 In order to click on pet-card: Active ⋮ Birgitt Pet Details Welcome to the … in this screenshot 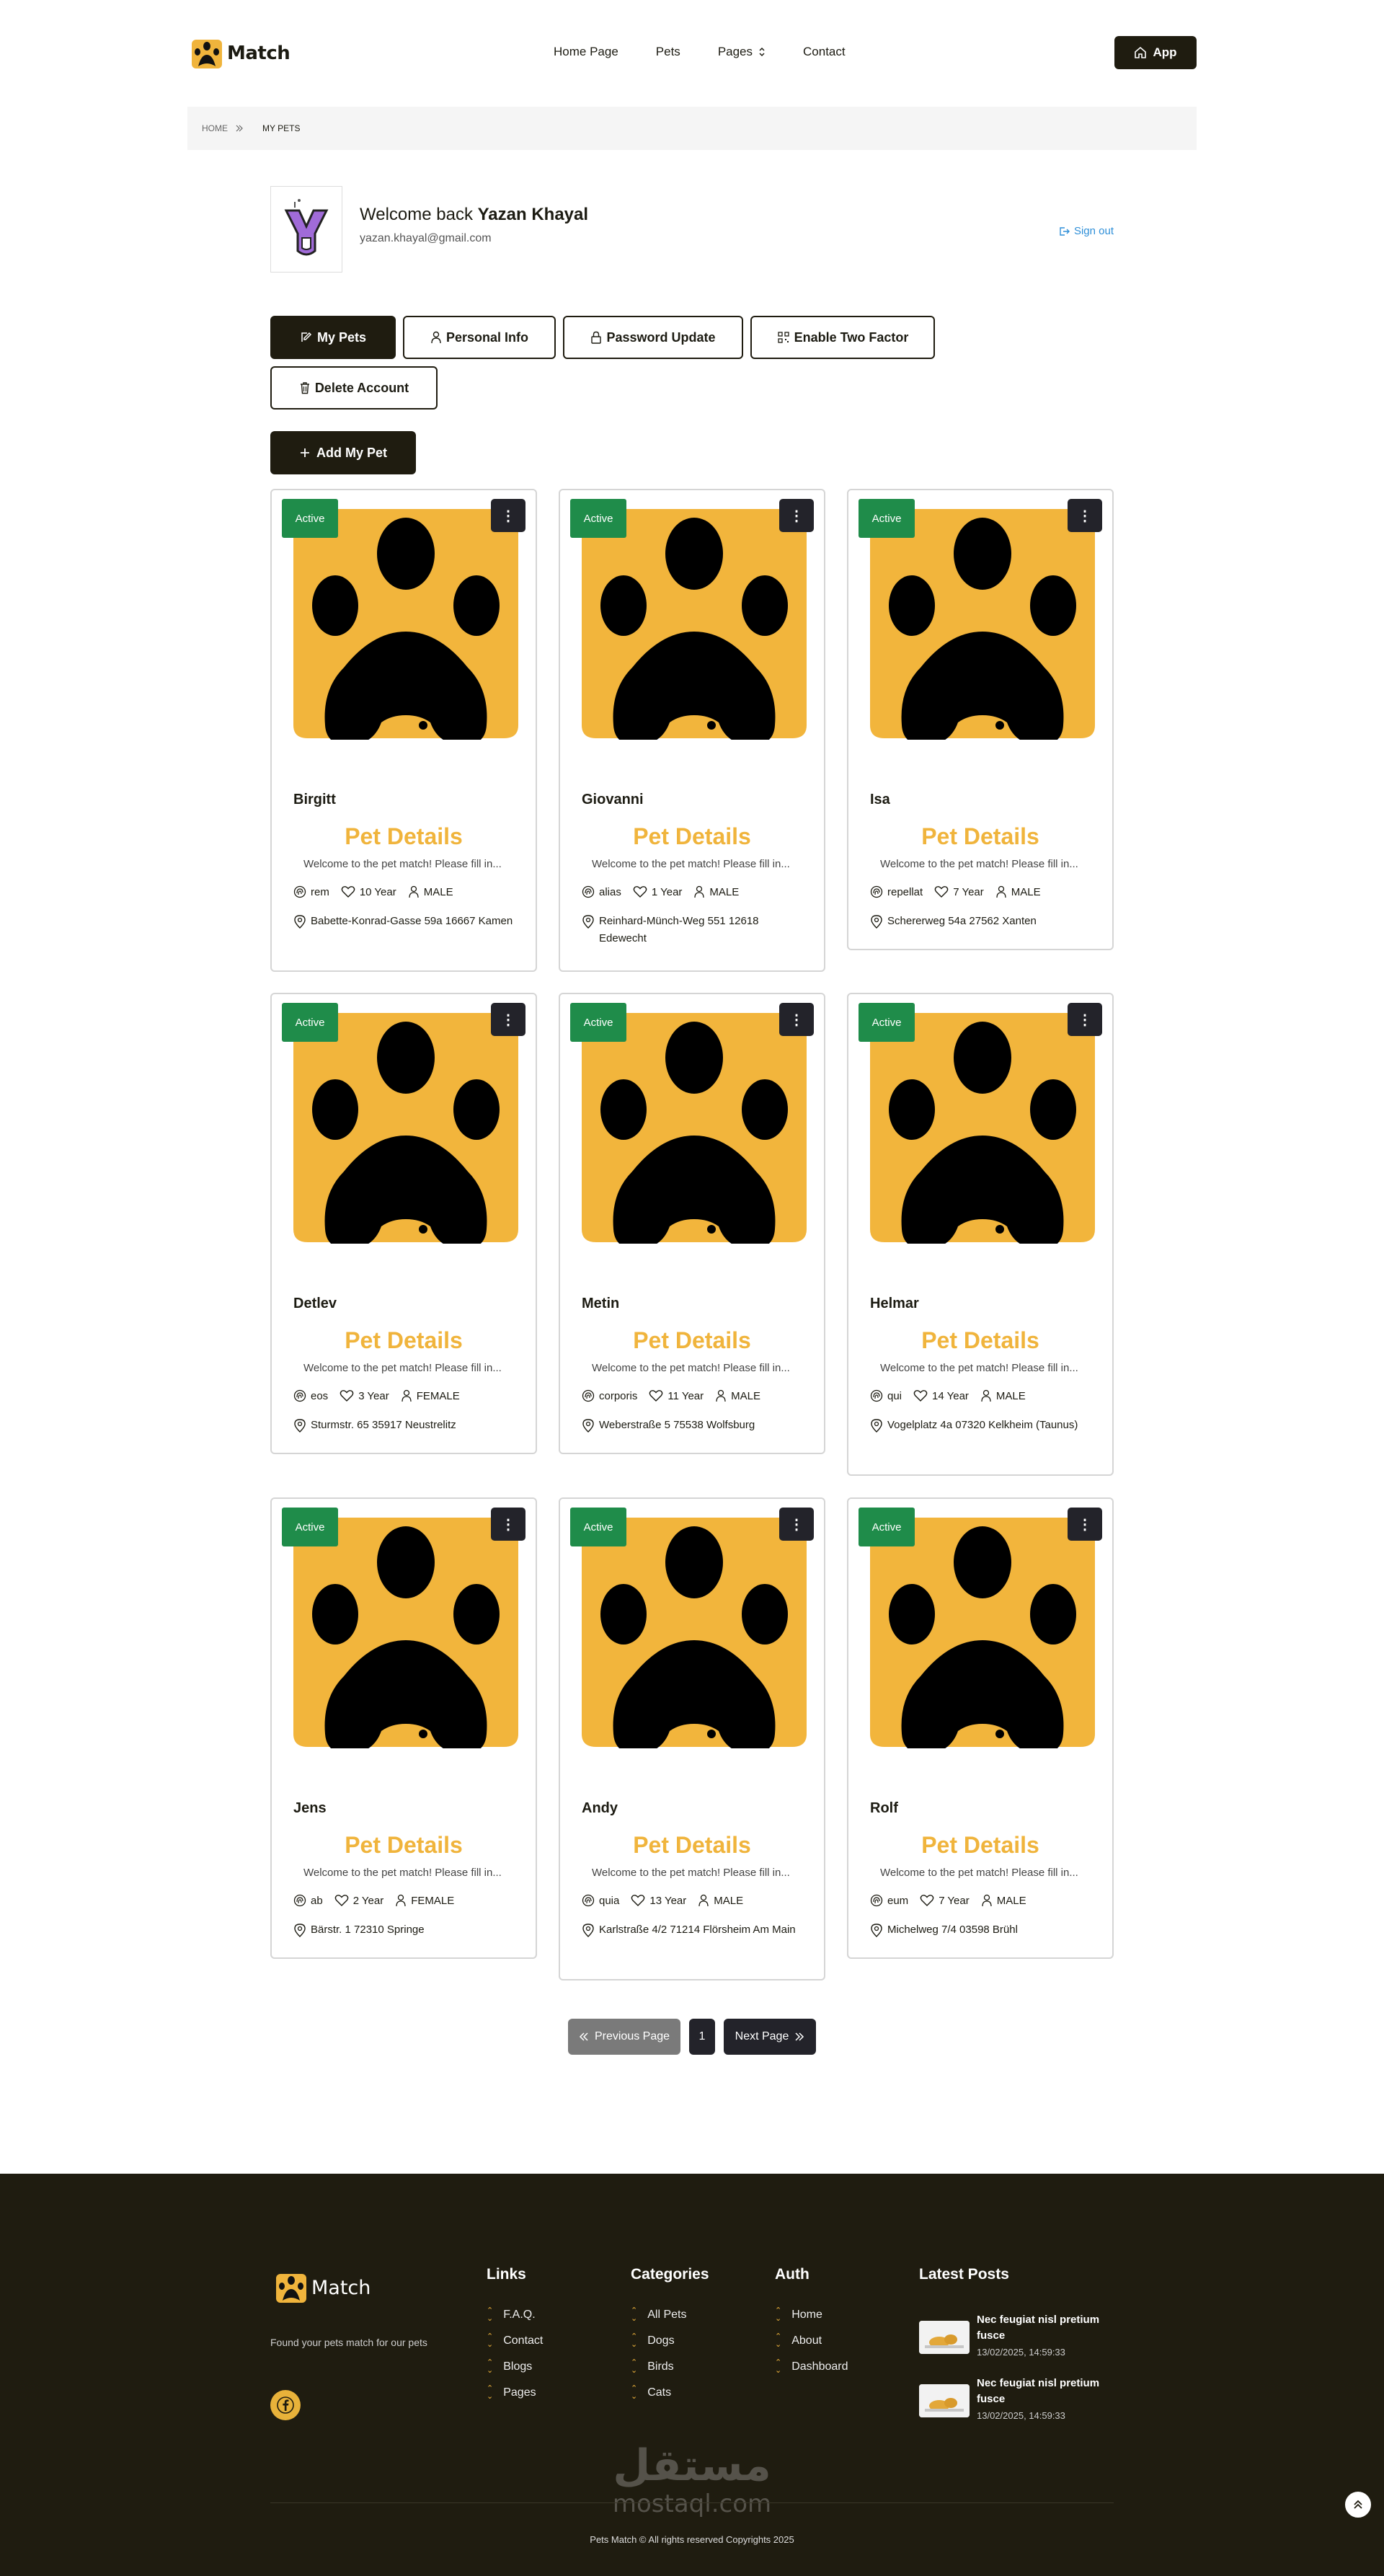, I will do `click(403, 730)`.